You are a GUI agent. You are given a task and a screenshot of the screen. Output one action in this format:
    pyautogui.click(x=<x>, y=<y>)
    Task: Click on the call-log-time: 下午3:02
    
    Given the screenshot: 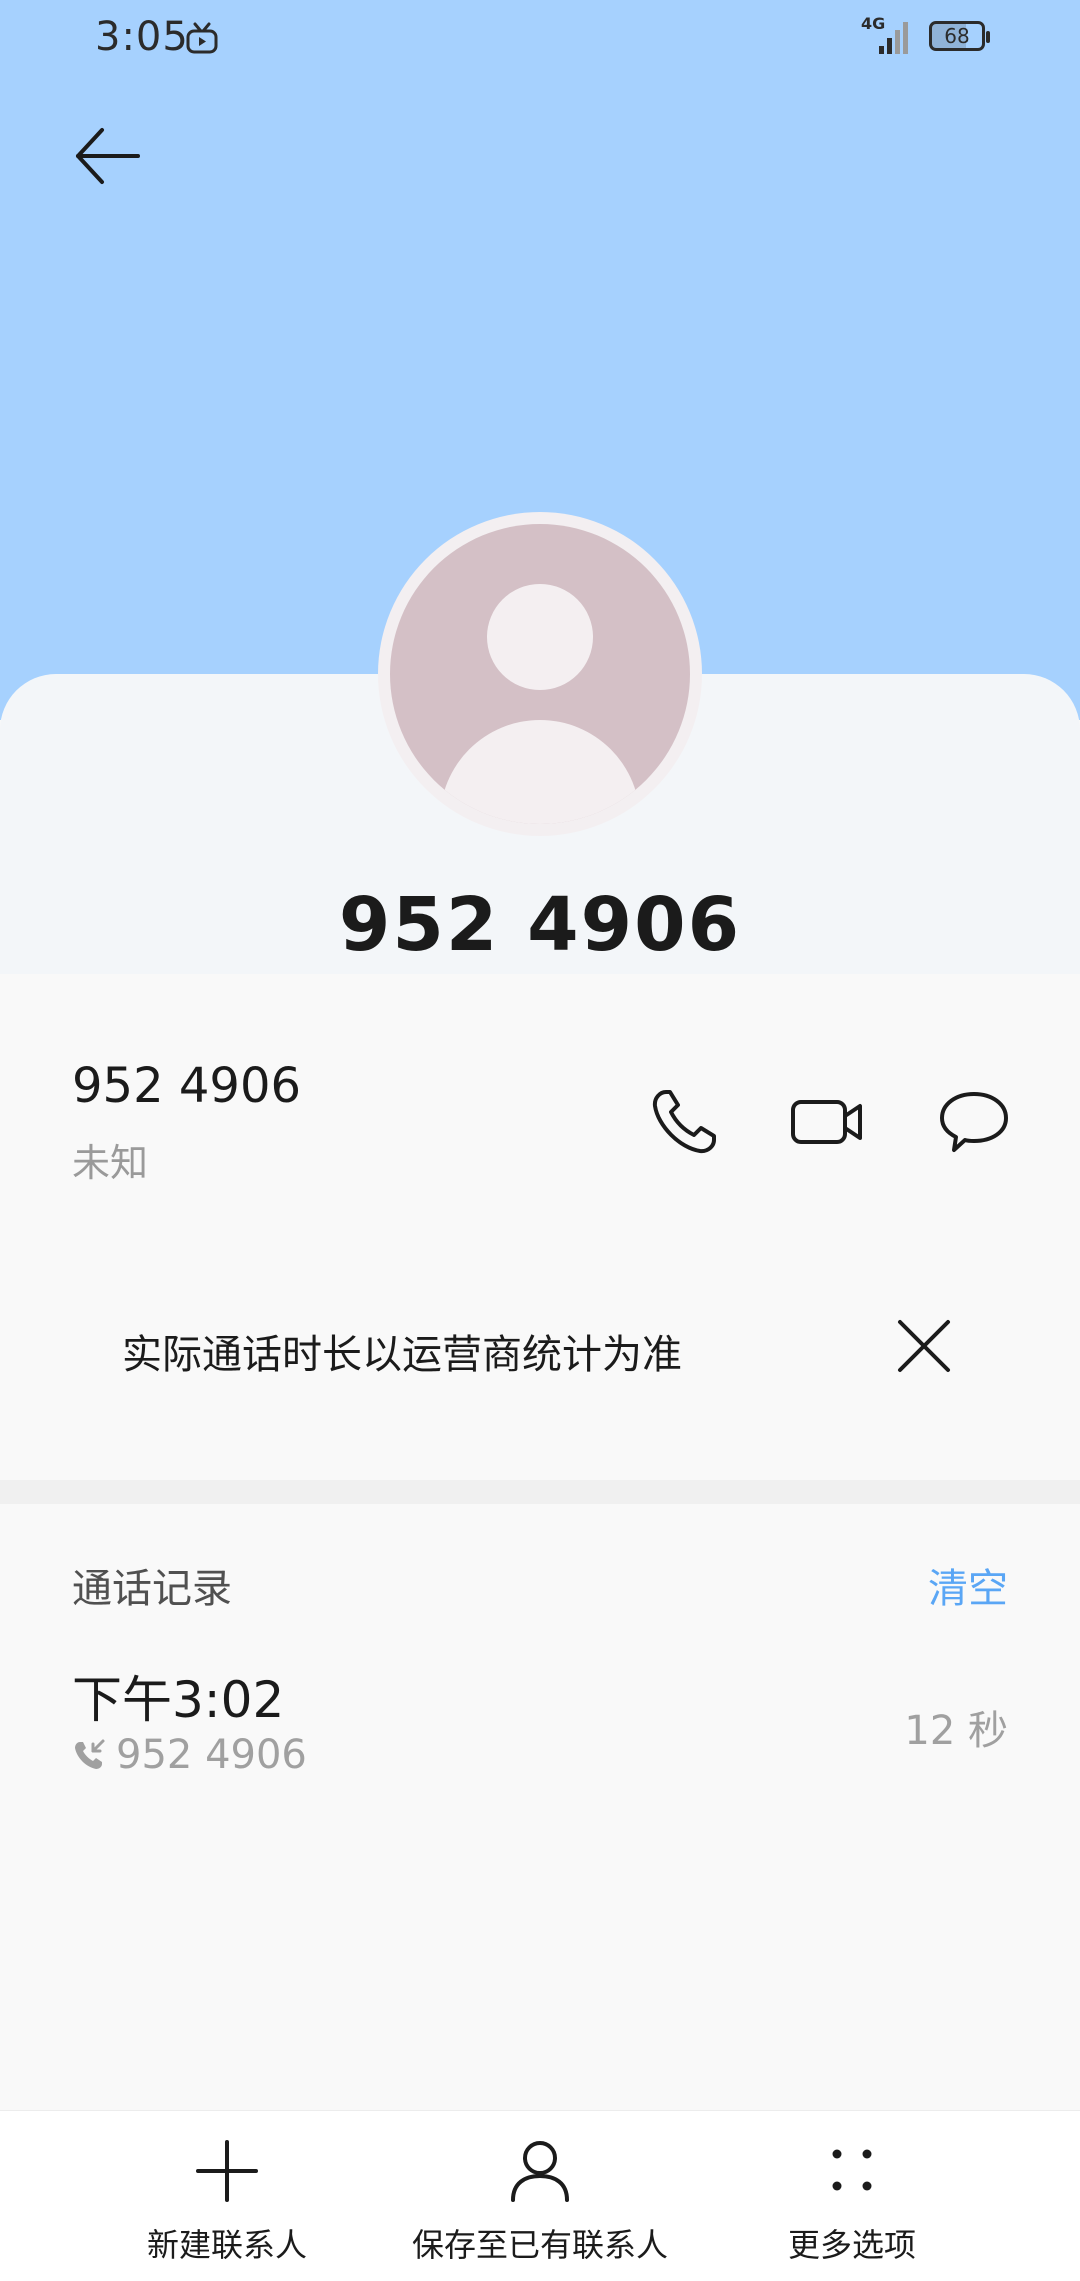 What is the action you would take?
    pyautogui.click(x=178, y=1700)
    